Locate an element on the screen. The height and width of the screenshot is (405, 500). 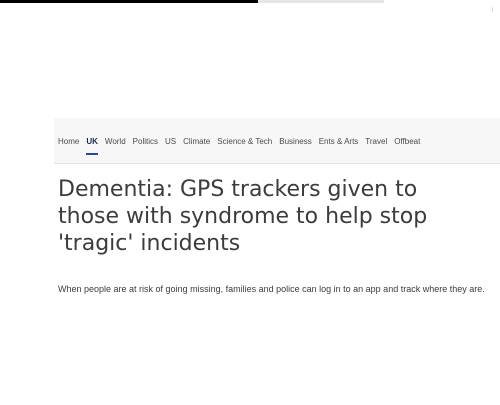
nav-item-business: Business is located at coordinates (295, 142).